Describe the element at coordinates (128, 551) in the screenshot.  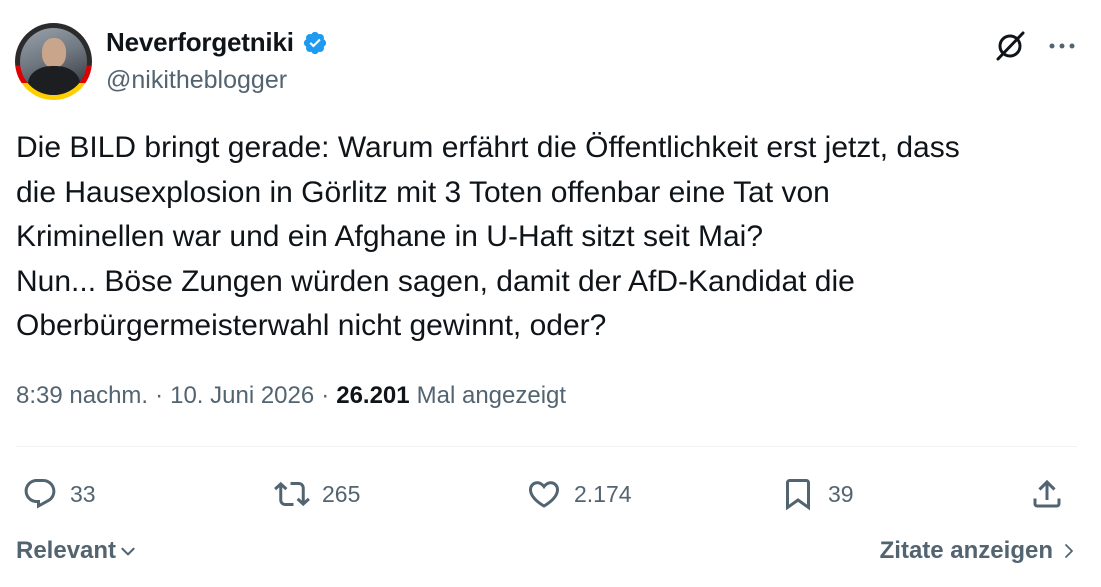
I see `chevron-down-icon` at that location.